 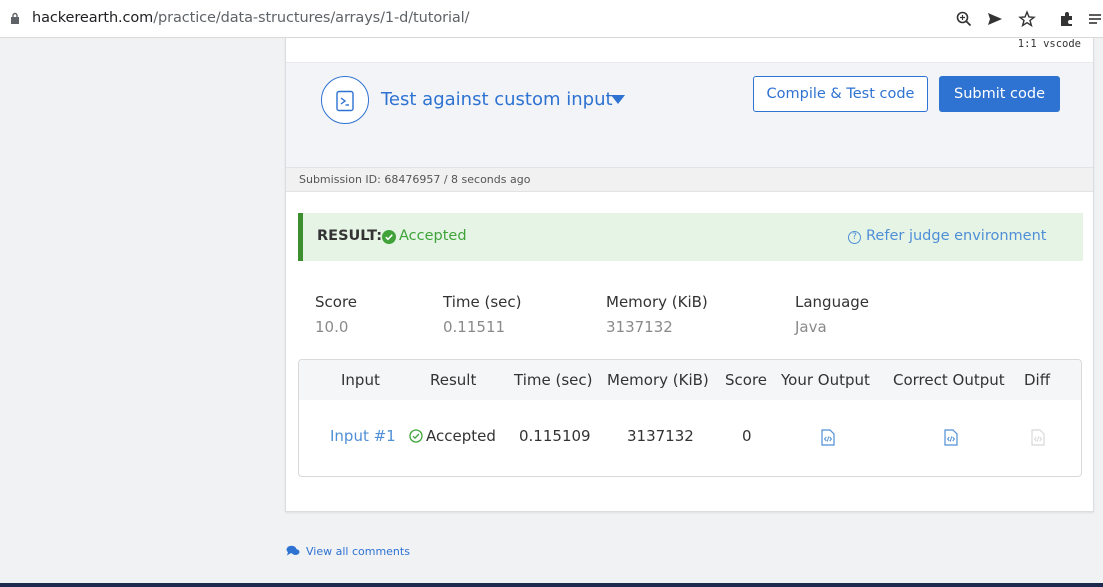 I want to click on result-status: Accepted, so click(x=433, y=236).